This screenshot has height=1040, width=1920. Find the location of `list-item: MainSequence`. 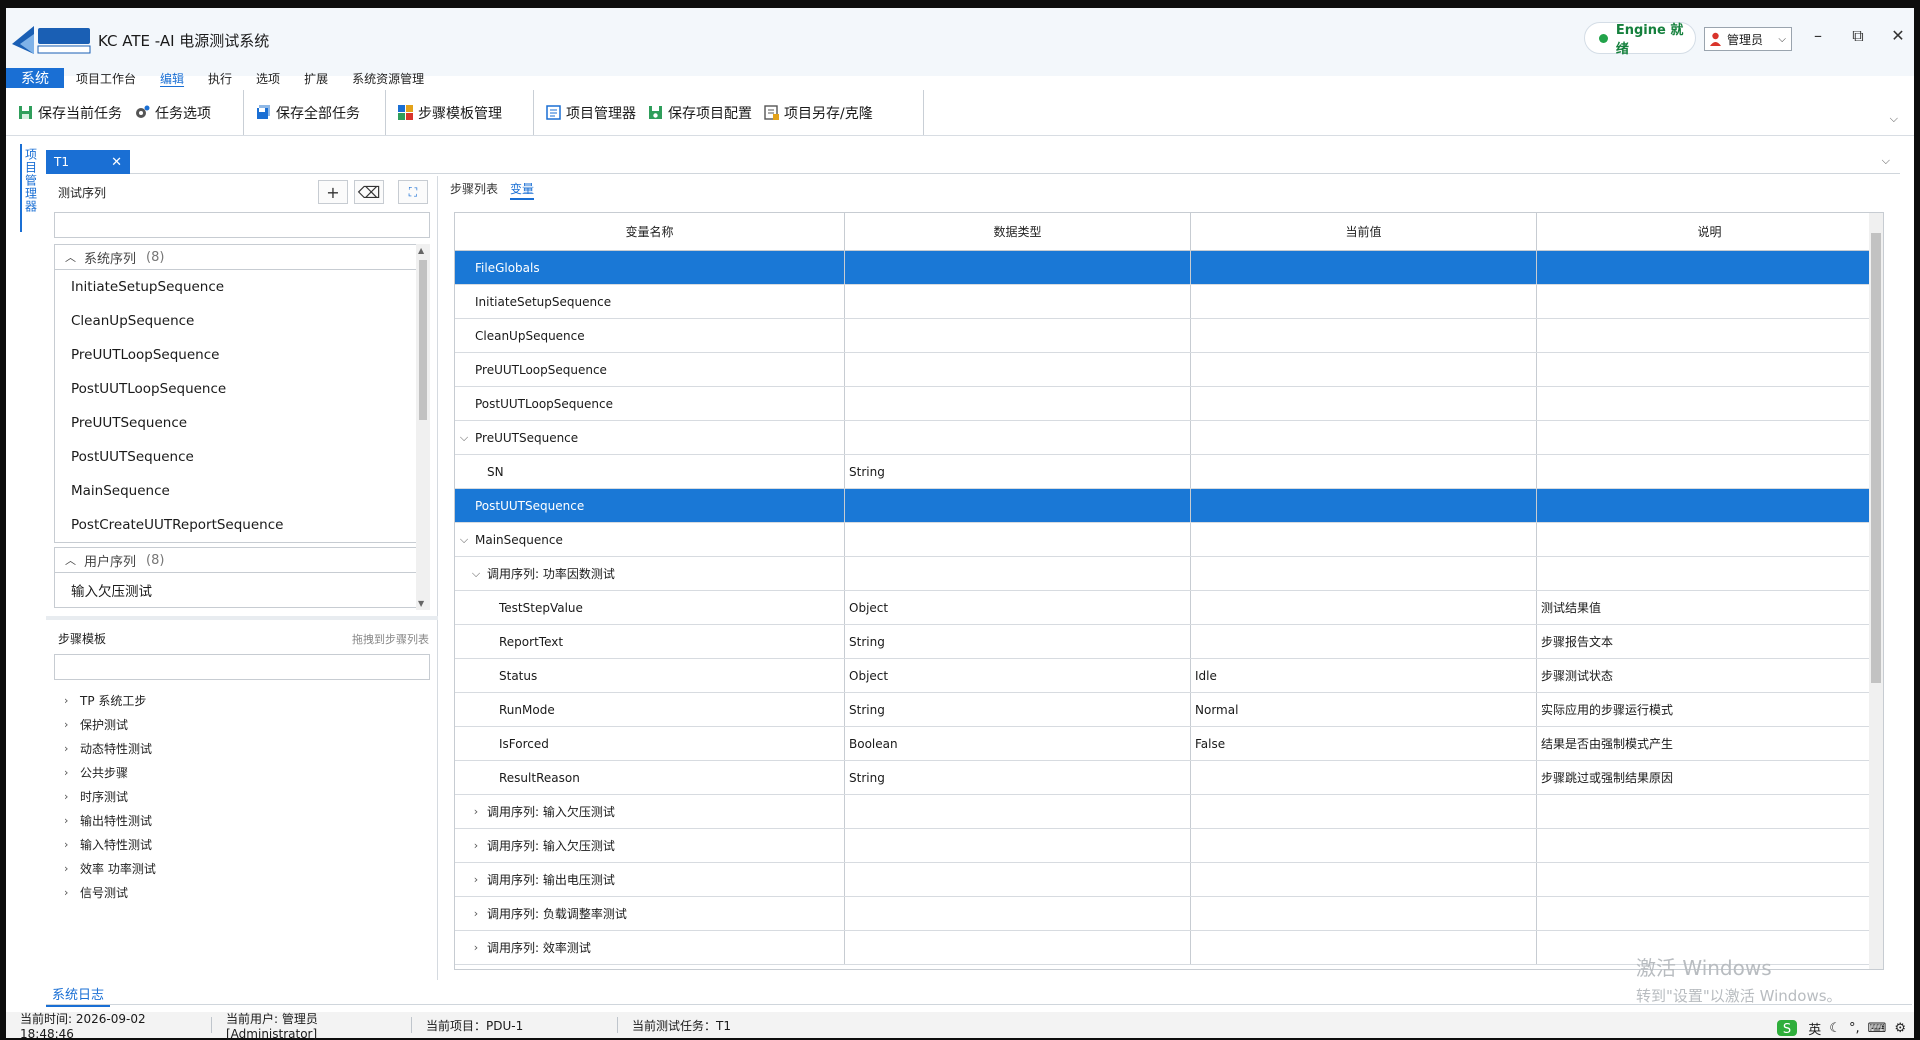

list-item: MainSequence is located at coordinates (238, 491).